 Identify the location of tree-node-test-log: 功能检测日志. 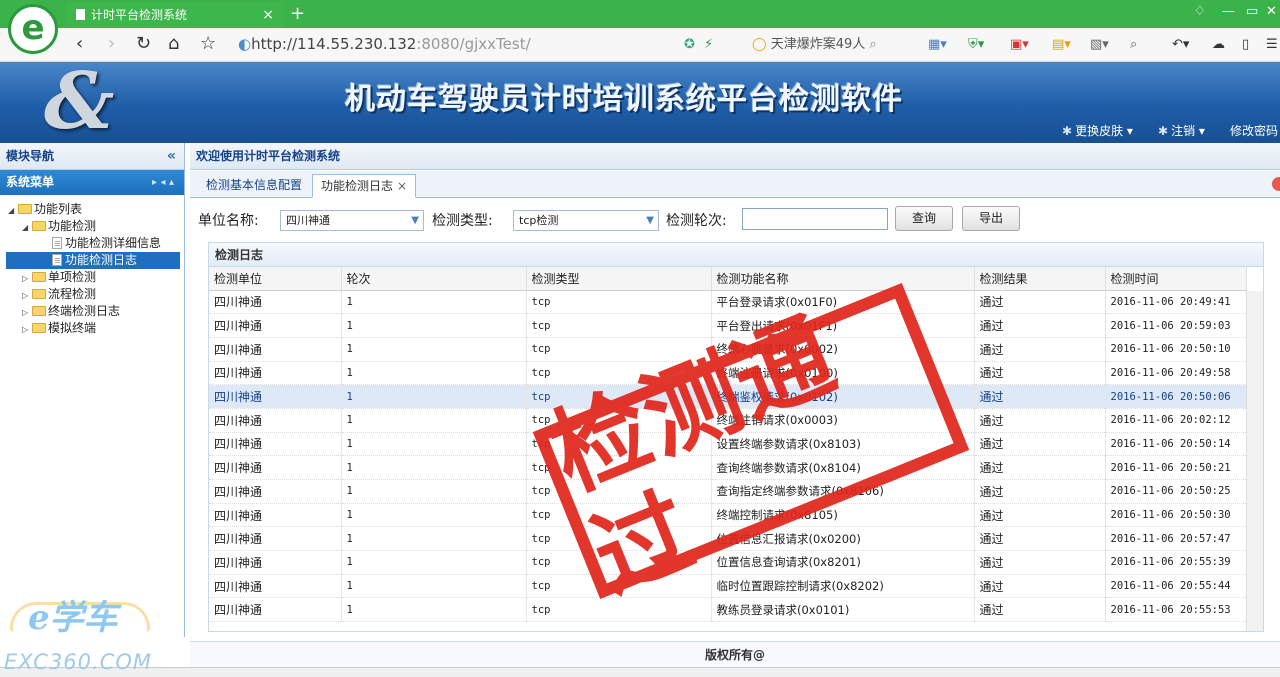
(93, 260).